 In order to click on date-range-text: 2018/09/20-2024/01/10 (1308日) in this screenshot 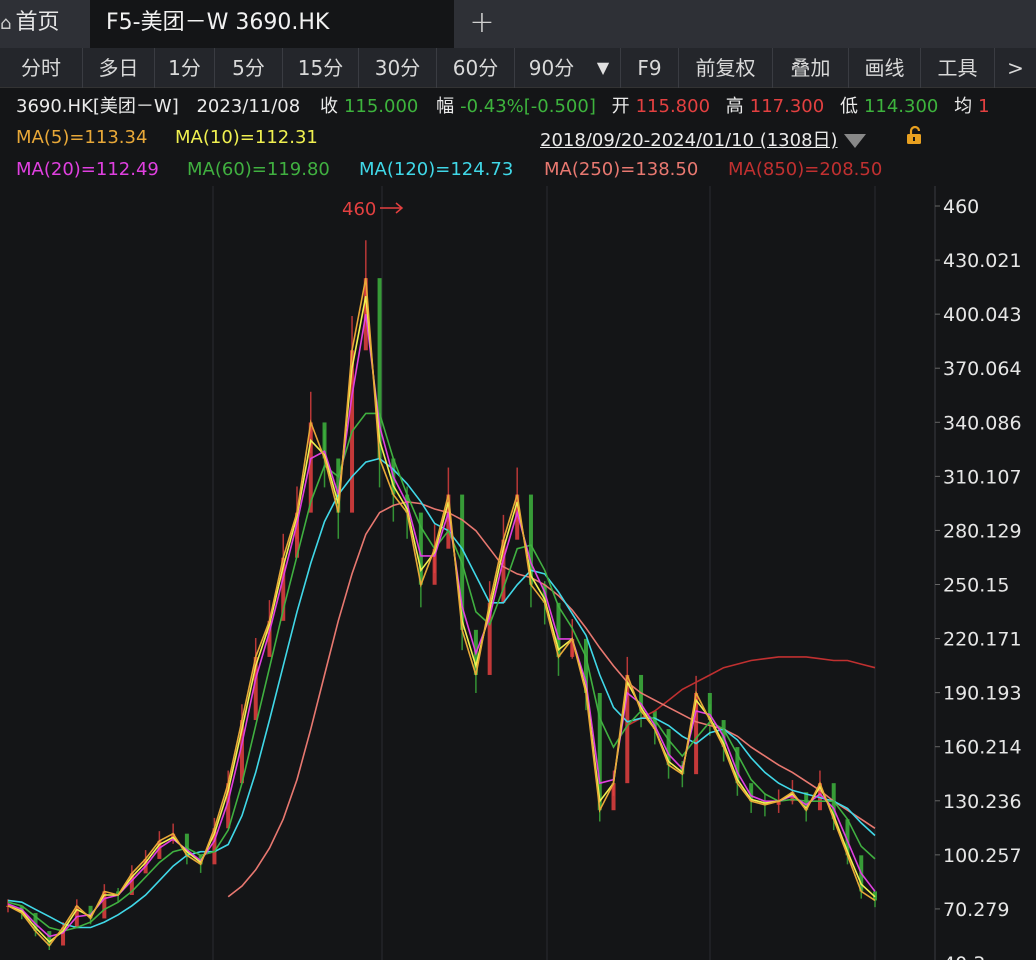, I will do `click(689, 140)`.